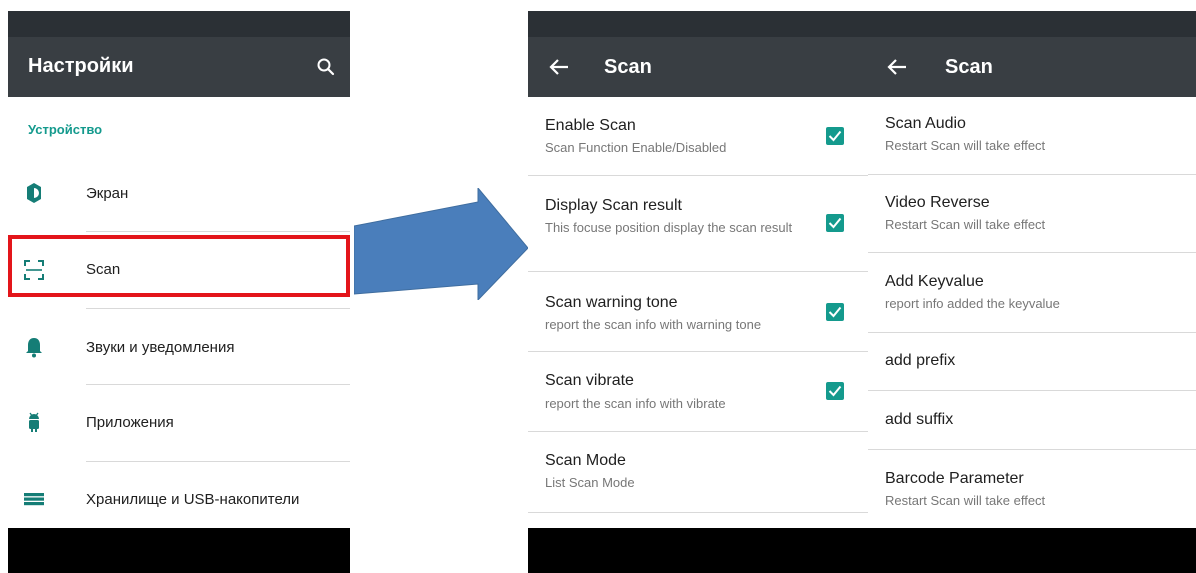 This screenshot has height=573, width=1196. I want to click on pref-title: Add Keyvalue, so click(934, 281).